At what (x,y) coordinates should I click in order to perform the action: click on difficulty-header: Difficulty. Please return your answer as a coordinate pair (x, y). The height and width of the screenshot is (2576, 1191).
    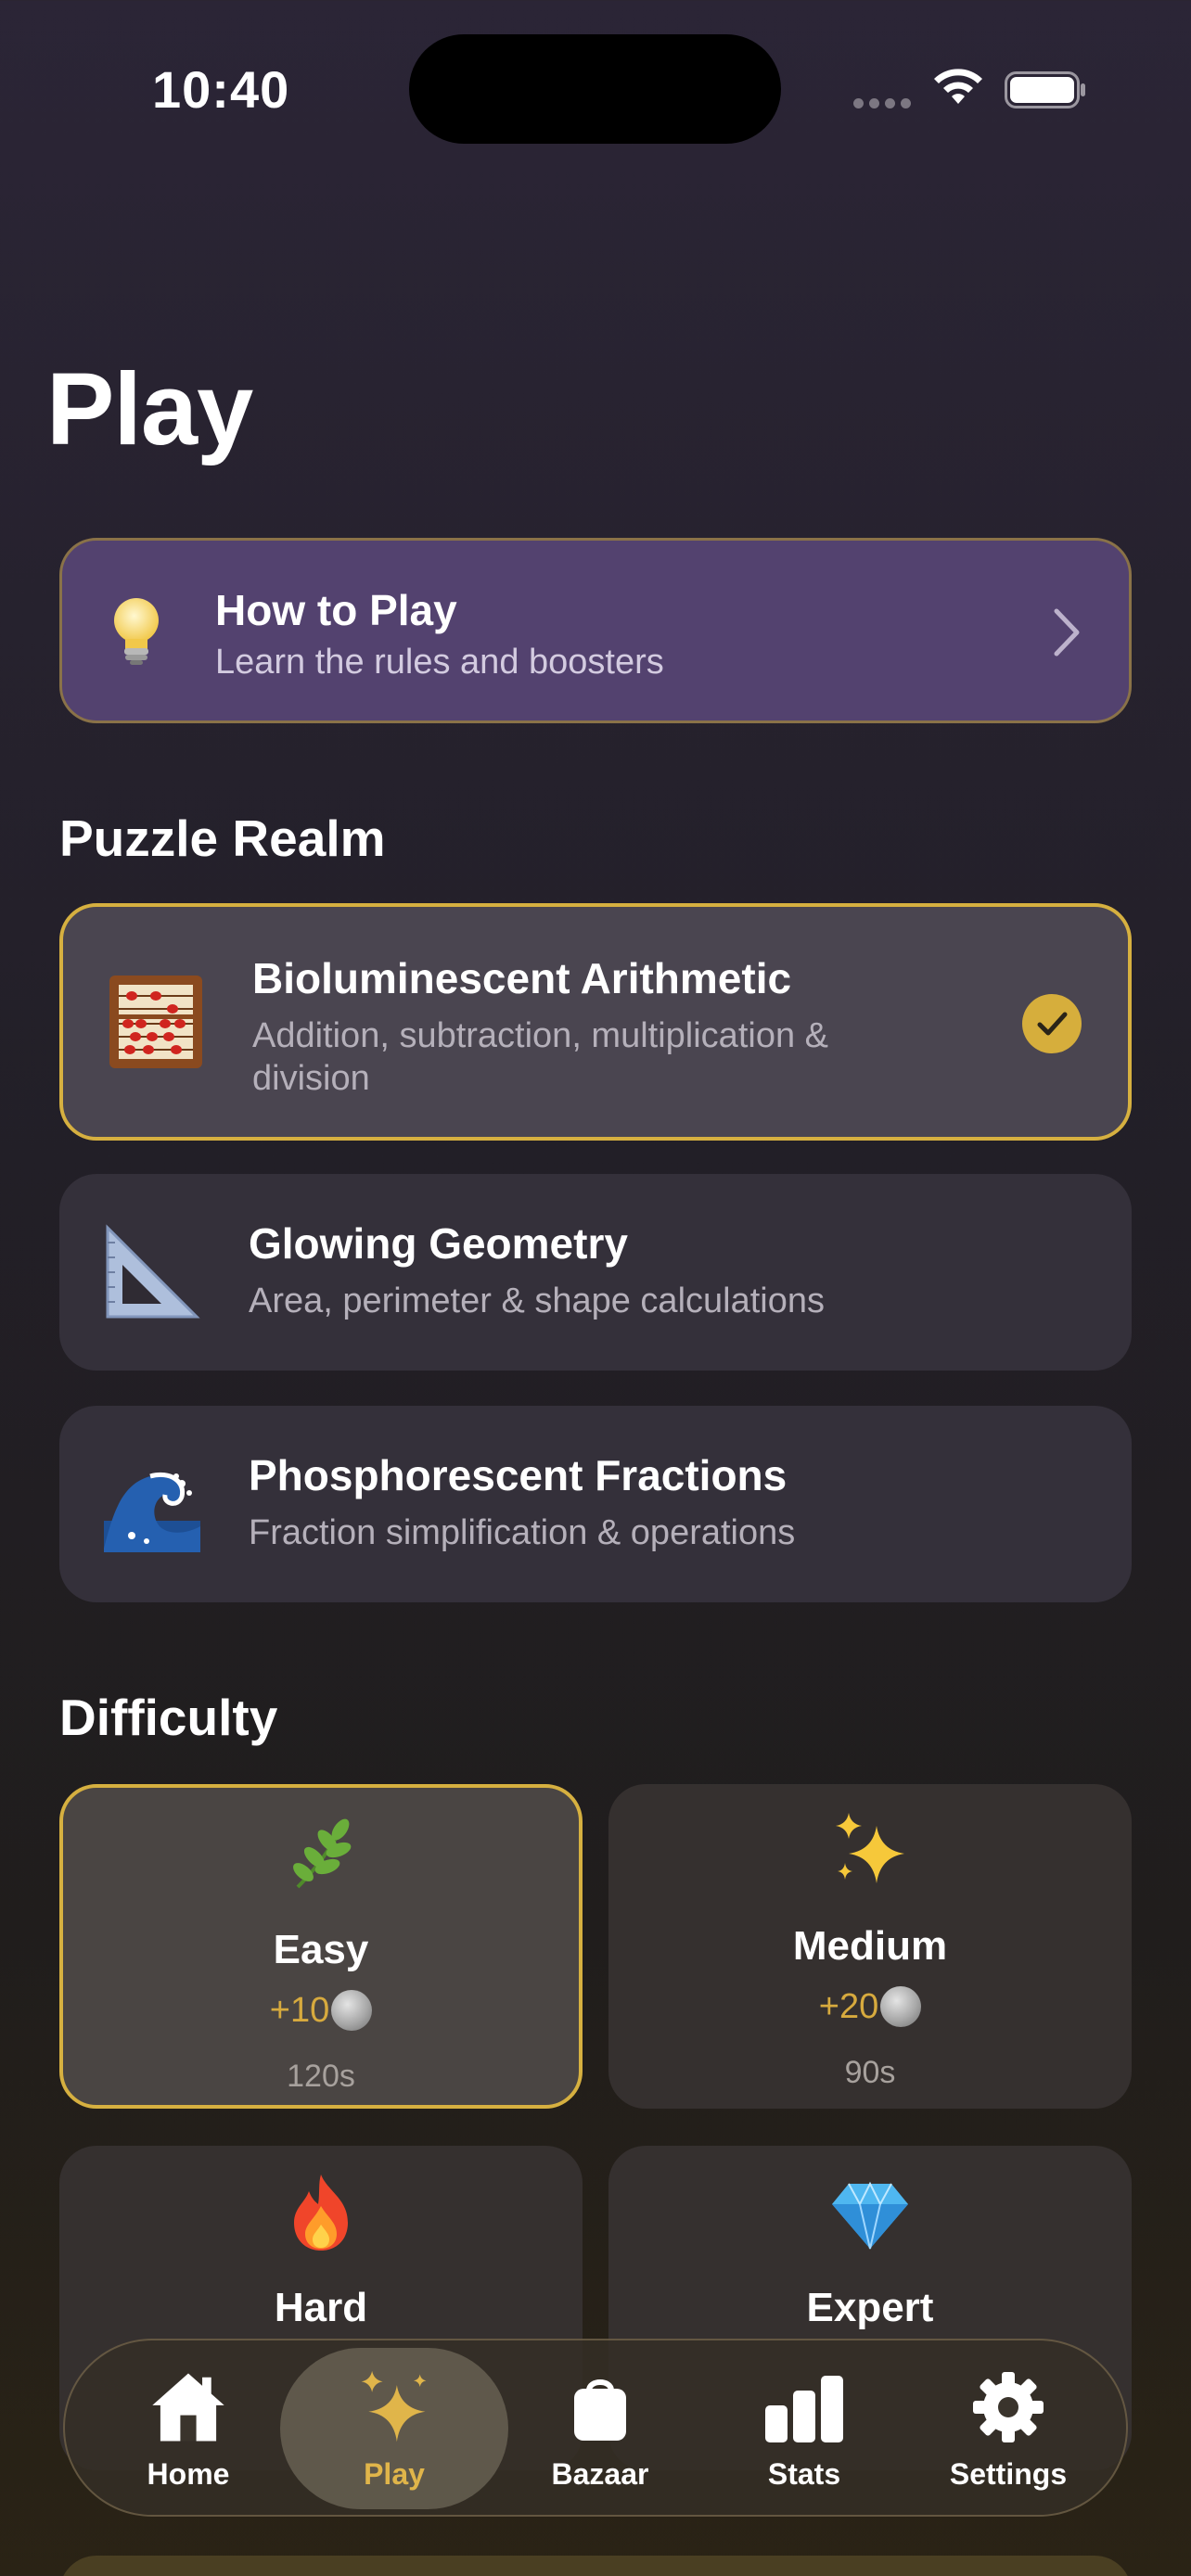
    Looking at the image, I should click on (168, 1718).